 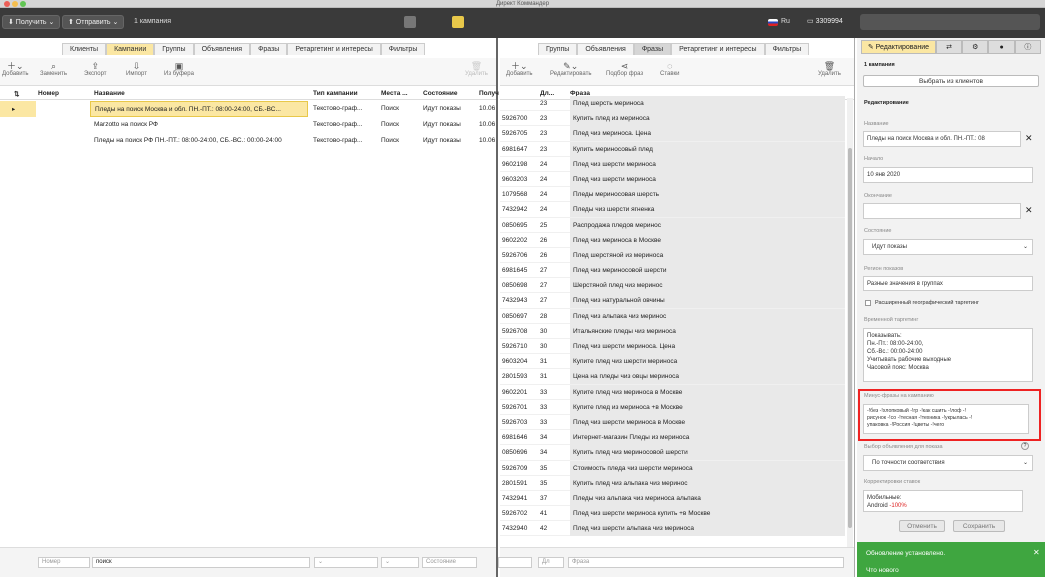 What do you see at coordinates (707, 453) in the screenshot?
I see `phrase-text: Купить плед чиз мериносовой шерсти` at bounding box center [707, 453].